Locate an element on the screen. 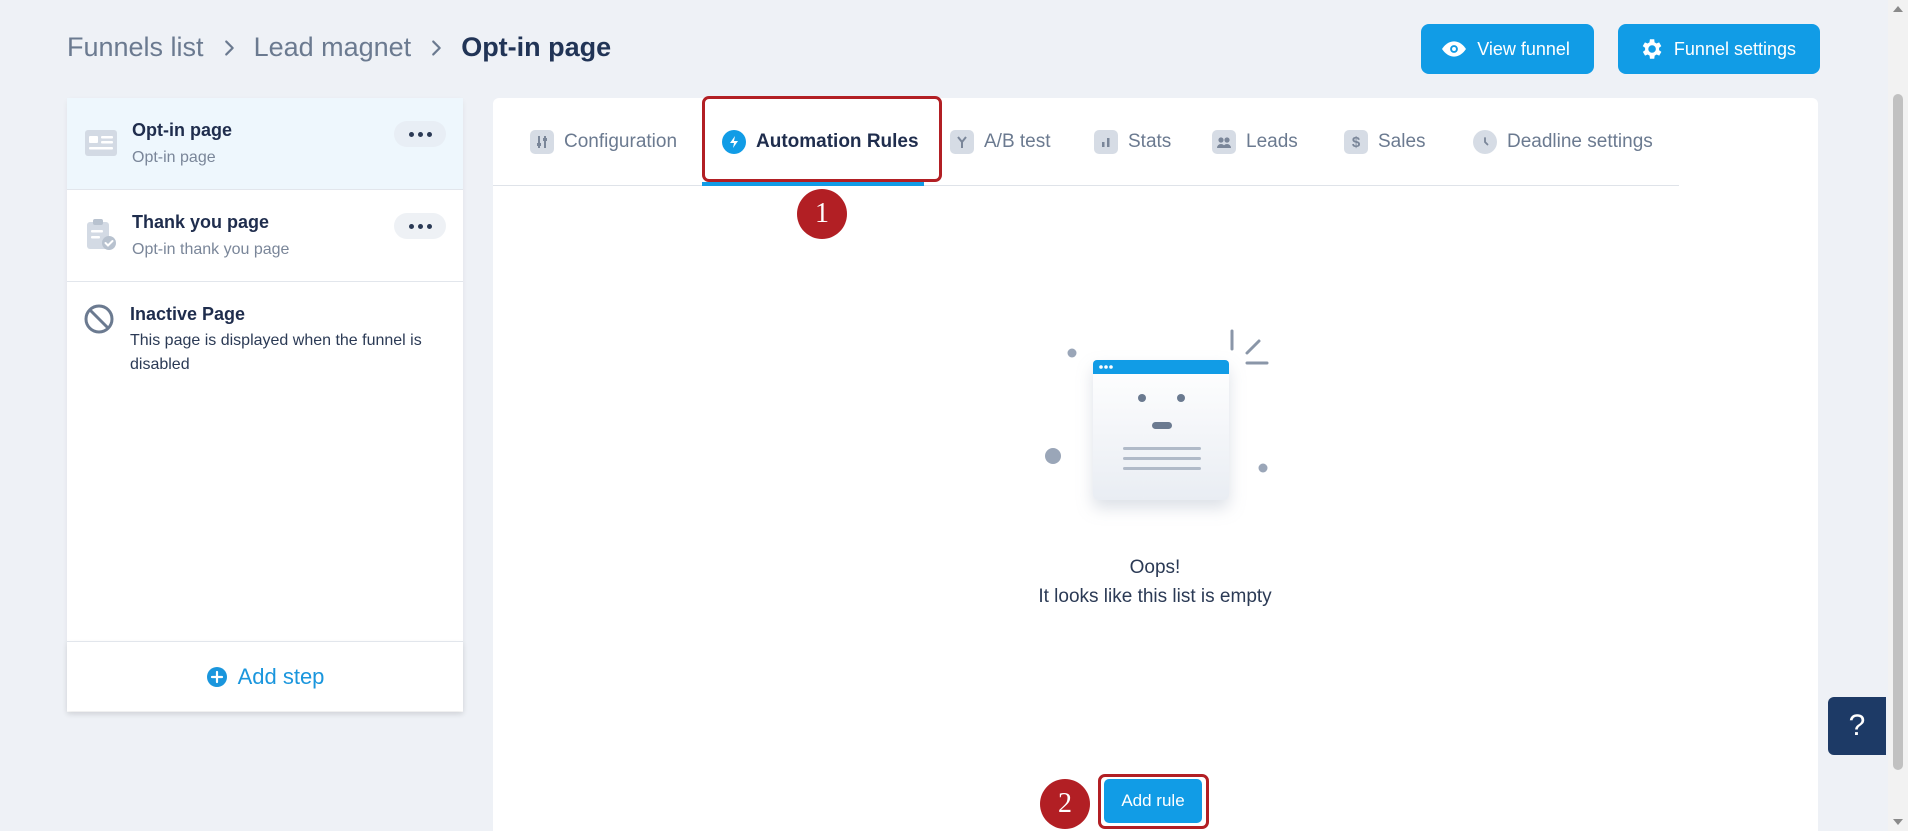 The image size is (1908, 831). block-icon is located at coordinates (99, 319).